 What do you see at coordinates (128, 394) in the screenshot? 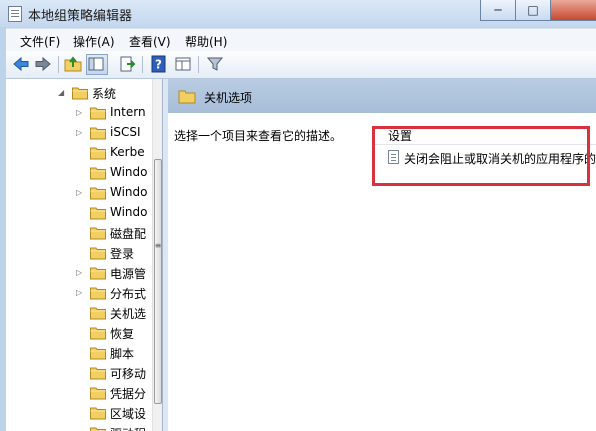
I see `tree-item-label: 凭据分` at bounding box center [128, 394].